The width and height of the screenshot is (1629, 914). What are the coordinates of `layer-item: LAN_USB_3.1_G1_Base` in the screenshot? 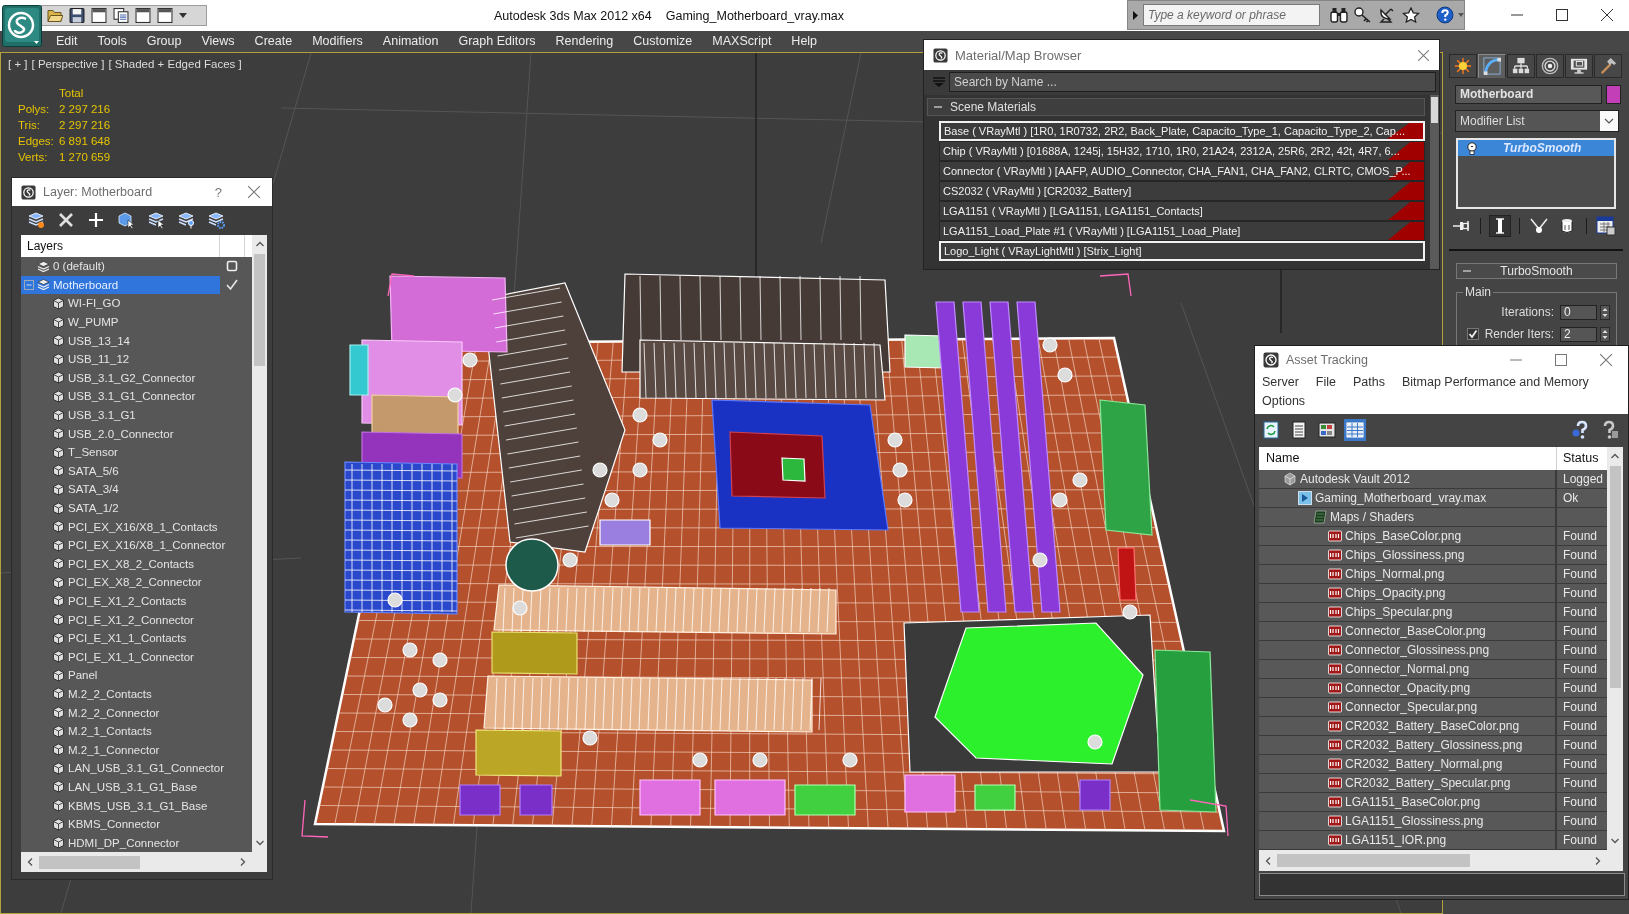 It's located at (136, 787).